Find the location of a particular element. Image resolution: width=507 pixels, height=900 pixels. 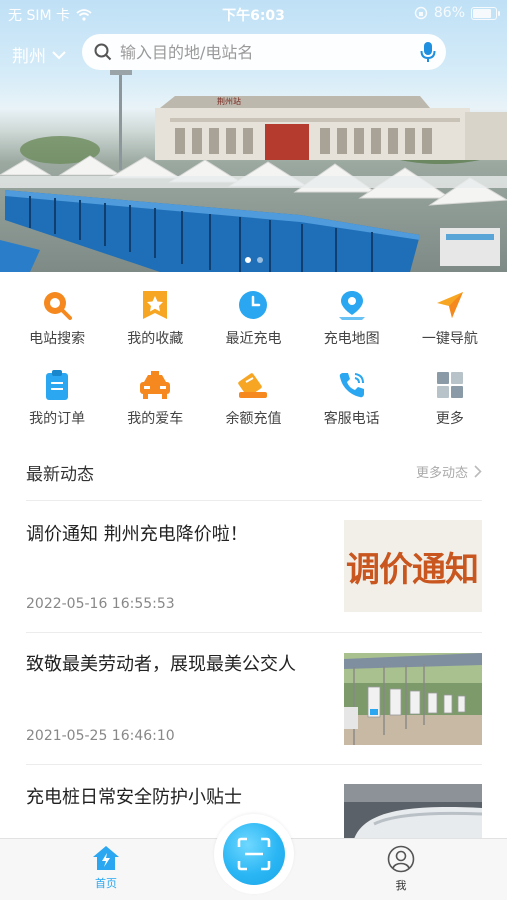

pager-dot is located at coordinates (259, 260).